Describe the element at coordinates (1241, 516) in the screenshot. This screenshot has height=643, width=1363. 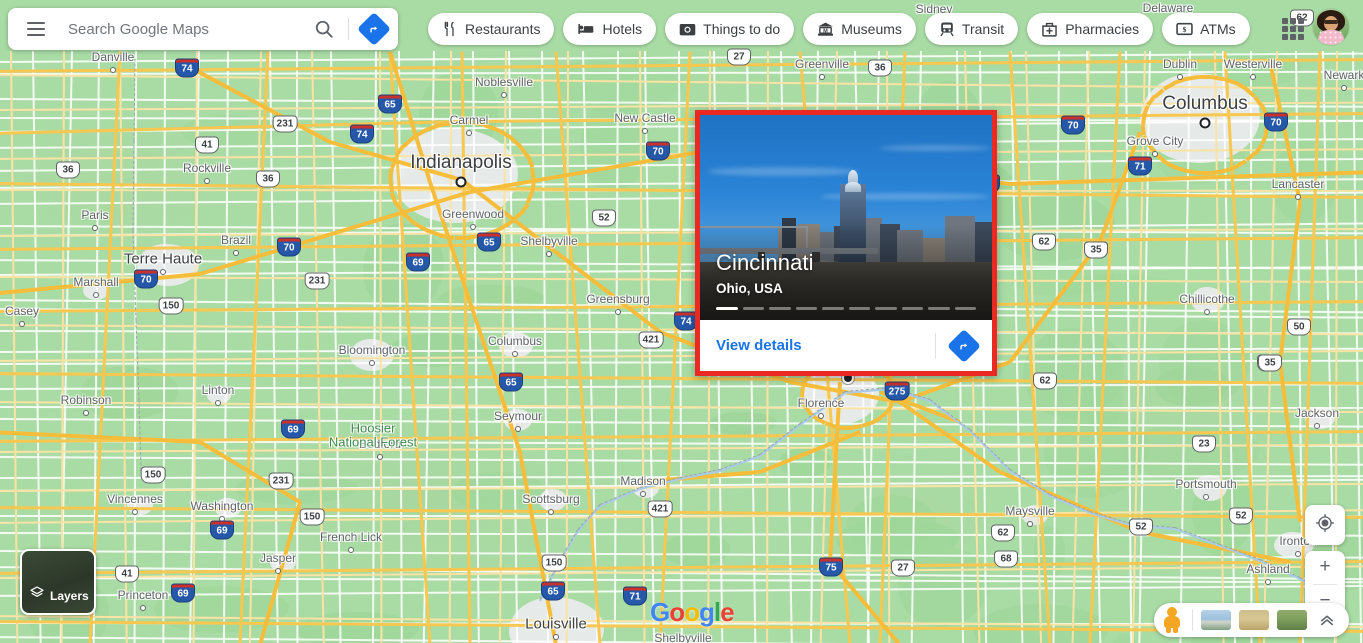
I see `route-shield: 52` at that location.